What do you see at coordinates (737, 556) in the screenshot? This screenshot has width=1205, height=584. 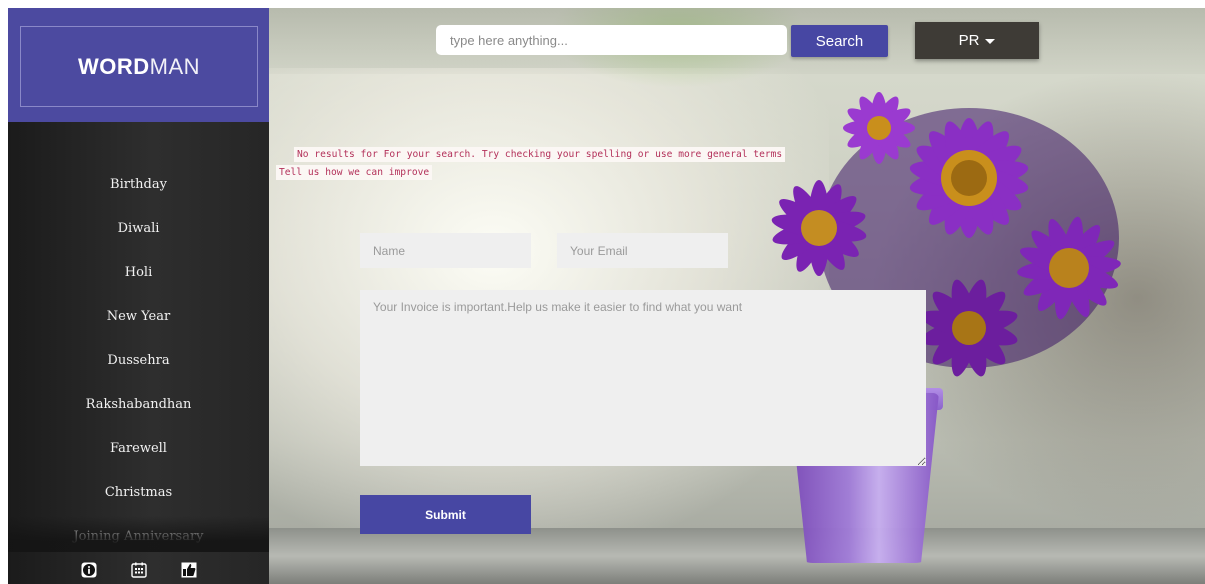 I see `background-table` at bounding box center [737, 556].